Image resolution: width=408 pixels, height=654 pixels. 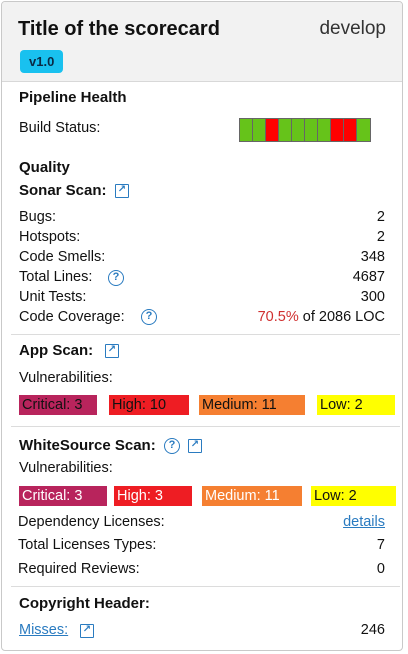 What do you see at coordinates (149, 317) in the screenshot?
I see `code-coverage-help-icon: ?` at bounding box center [149, 317].